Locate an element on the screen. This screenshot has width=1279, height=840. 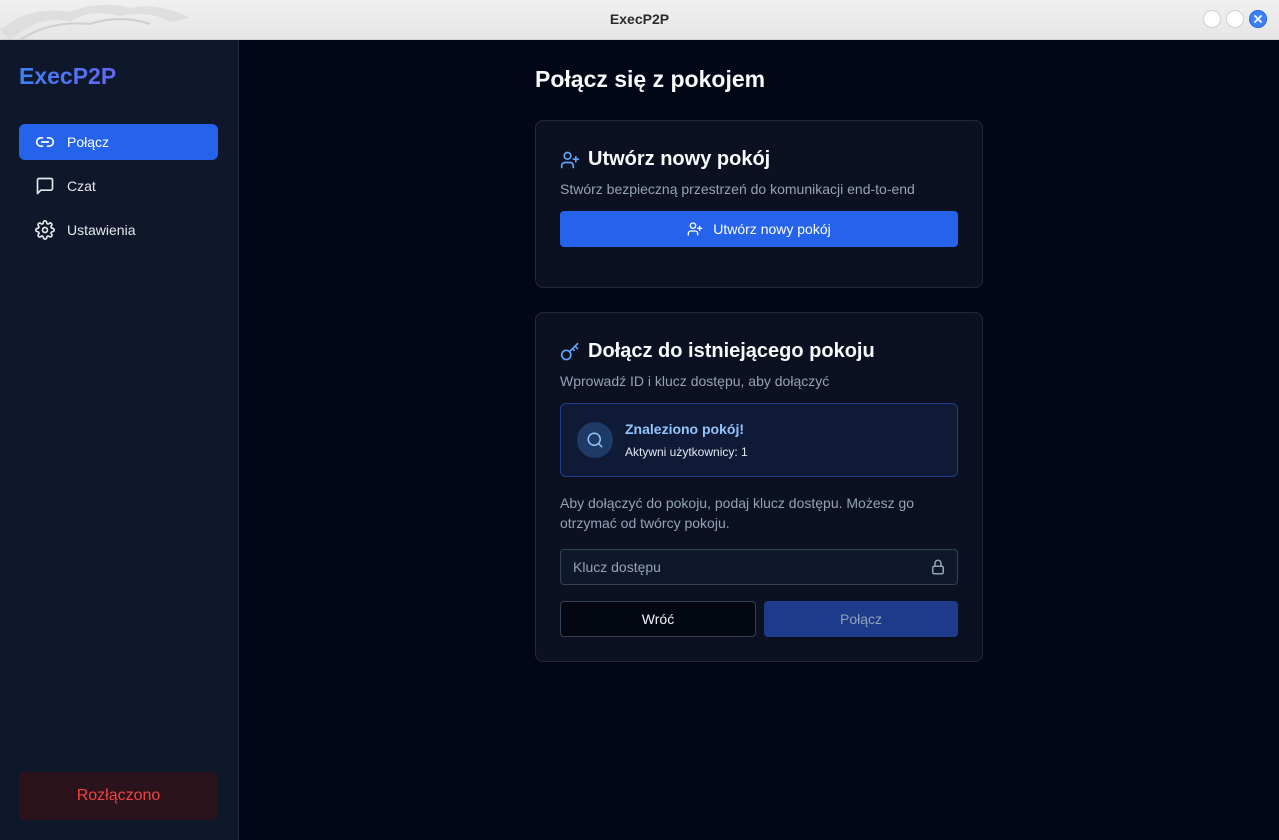
join-room-header: Dołącz do istniejącego pokoju is located at coordinates (717, 351).